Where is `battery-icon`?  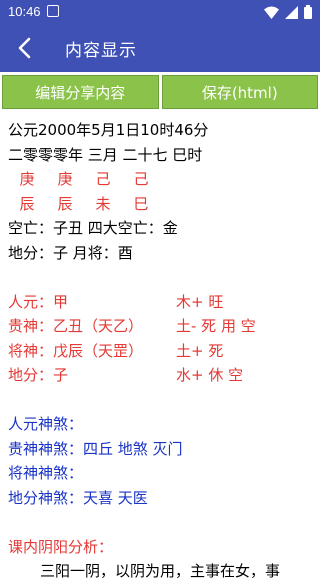 battery-icon is located at coordinates (308, 12).